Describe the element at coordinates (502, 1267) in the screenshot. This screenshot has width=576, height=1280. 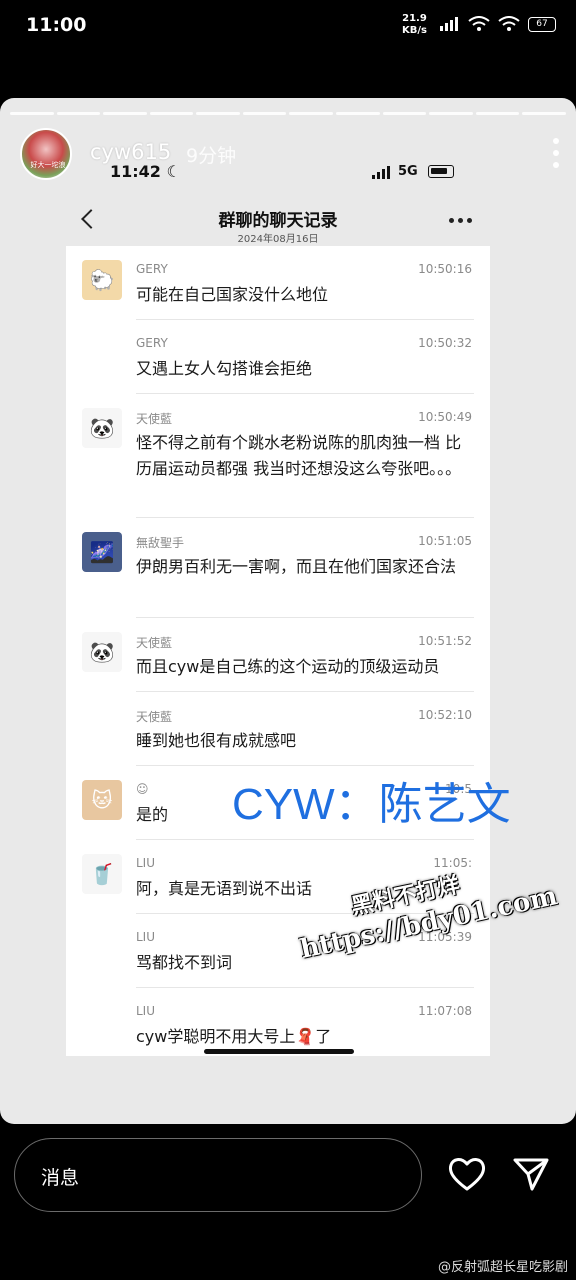
I see `credit-text: @反射弧超长星吃影剧` at that location.